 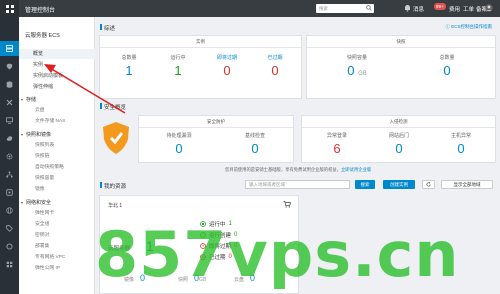 I want to click on status-running-row: 运行中 1, so click(x=216, y=224).